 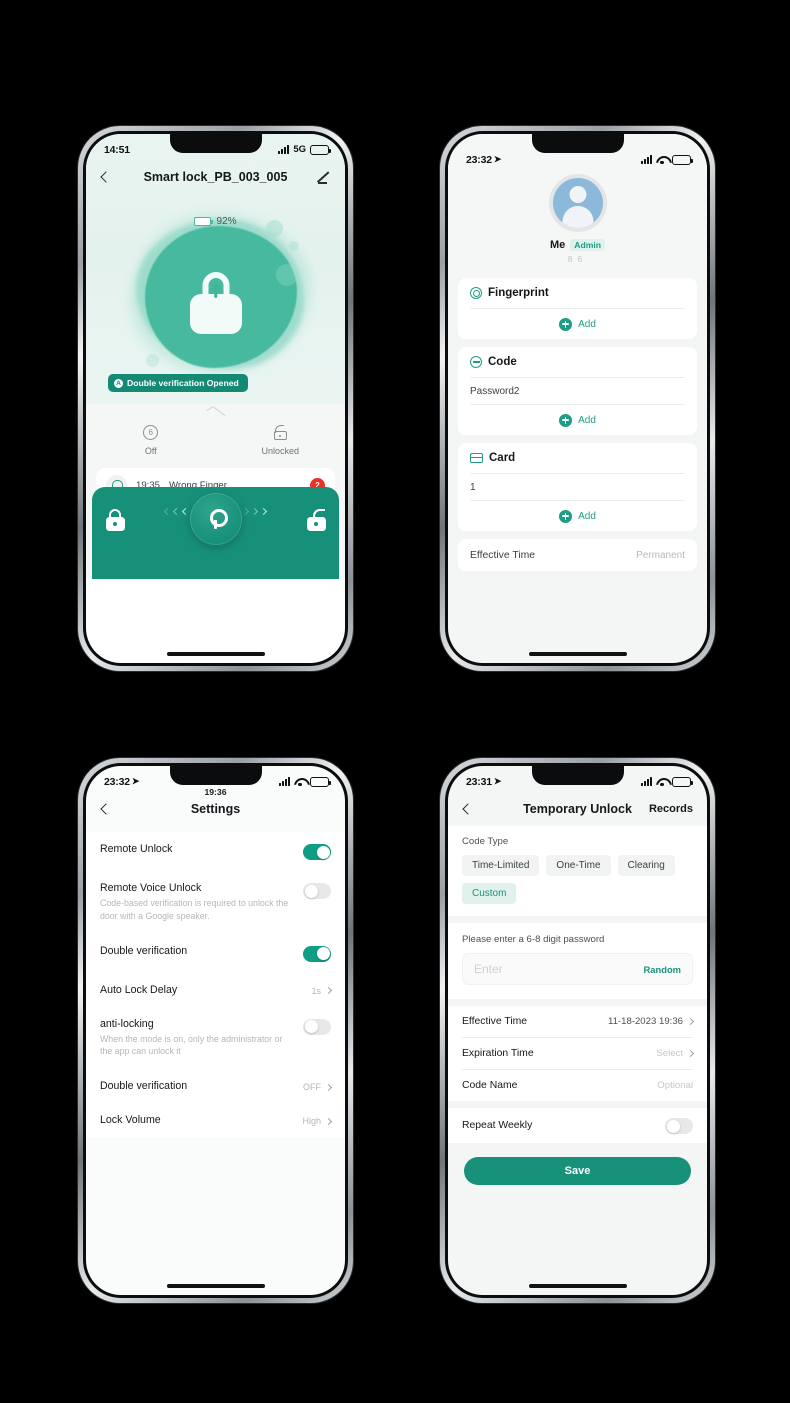 I want to click on quick-status-row: Off Unlocked, so click(x=215, y=441).